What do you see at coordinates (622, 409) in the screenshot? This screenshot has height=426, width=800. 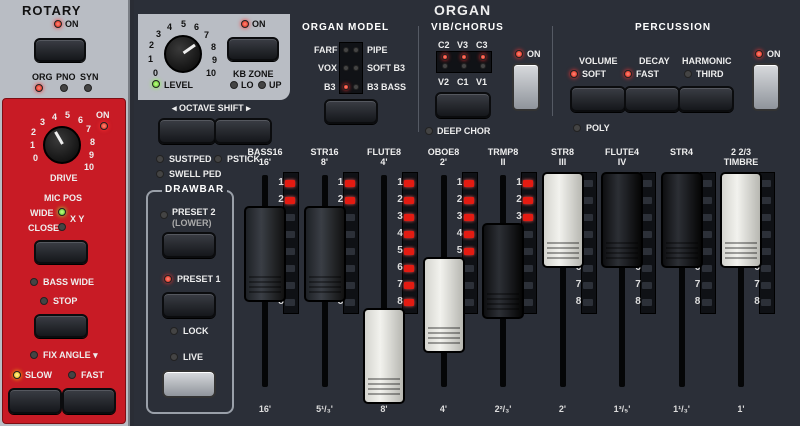 I see `drawbar-footage-label: 1³/₅'` at bounding box center [622, 409].